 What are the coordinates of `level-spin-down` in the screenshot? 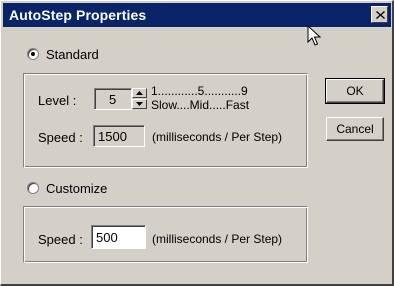 It's located at (139, 104).